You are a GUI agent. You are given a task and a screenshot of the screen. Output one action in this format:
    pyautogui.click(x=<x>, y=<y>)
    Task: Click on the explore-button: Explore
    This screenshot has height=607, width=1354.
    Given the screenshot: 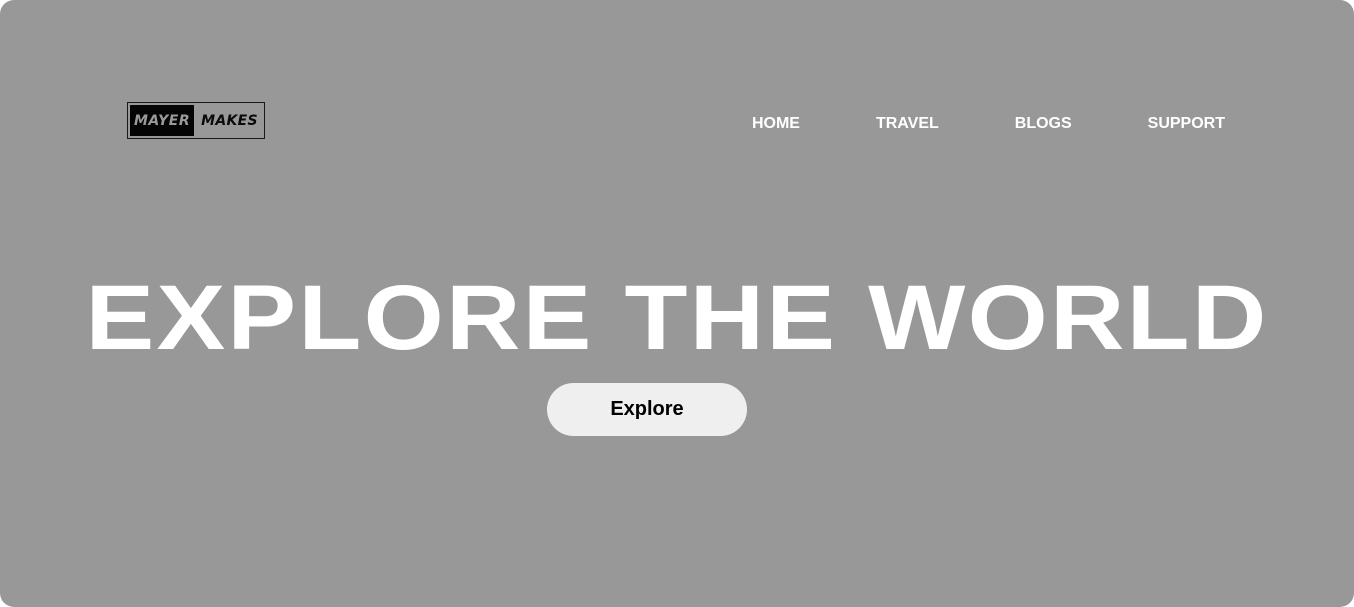 What is the action you would take?
    pyautogui.click(x=647, y=409)
    